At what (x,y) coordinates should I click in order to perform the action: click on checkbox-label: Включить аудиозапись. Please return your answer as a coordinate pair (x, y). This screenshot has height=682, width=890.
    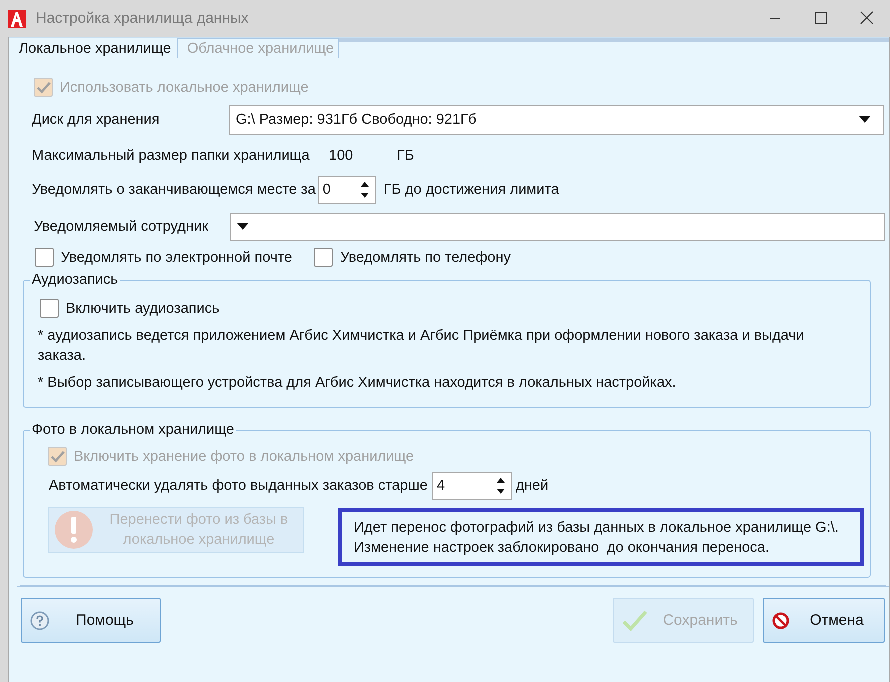
    Looking at the image, I should click on (143, 308).